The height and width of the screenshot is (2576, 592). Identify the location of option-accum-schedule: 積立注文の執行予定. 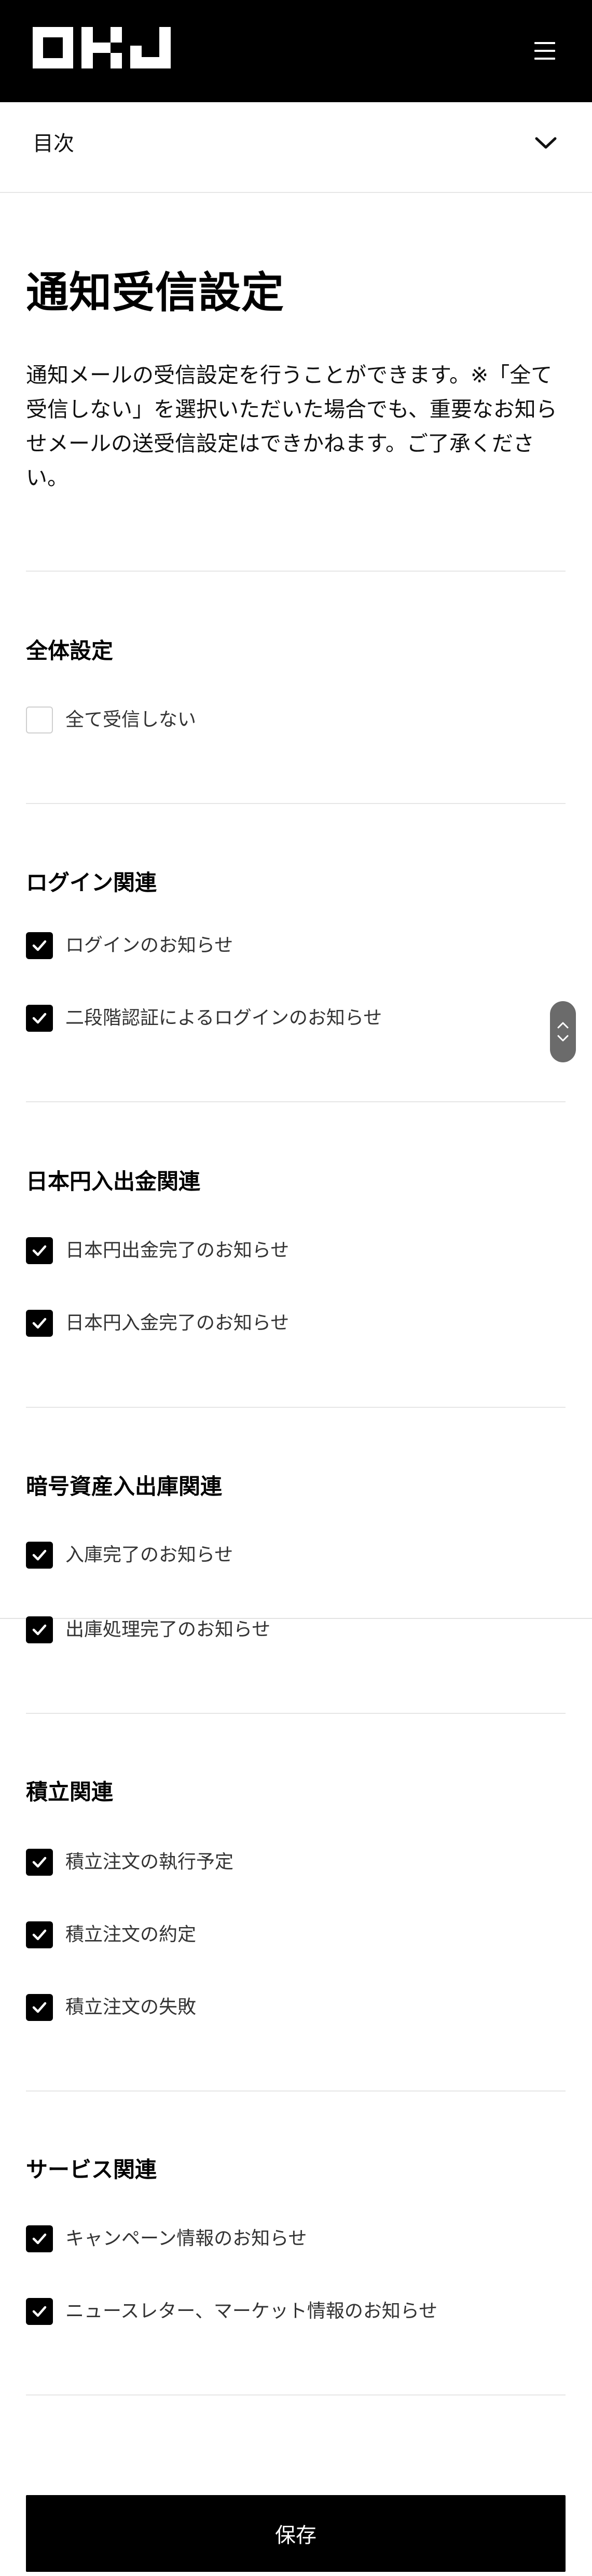
(129, 1862).